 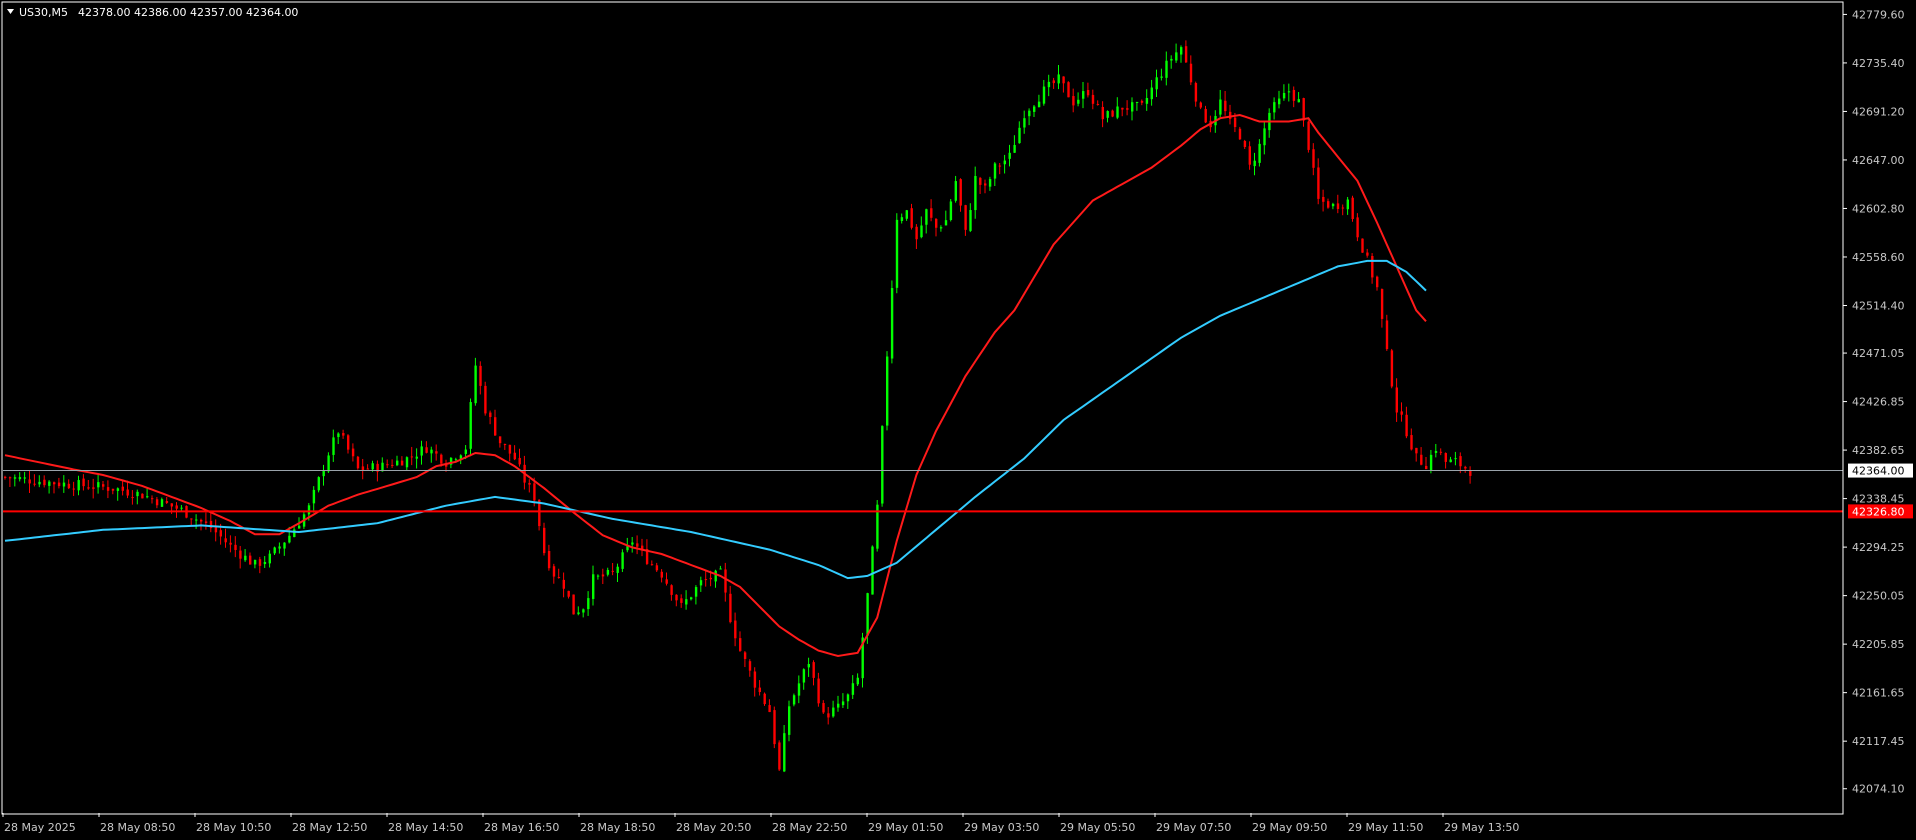 I want to click on level-price-tag: 42326.80, so click(x=1880, y=511).